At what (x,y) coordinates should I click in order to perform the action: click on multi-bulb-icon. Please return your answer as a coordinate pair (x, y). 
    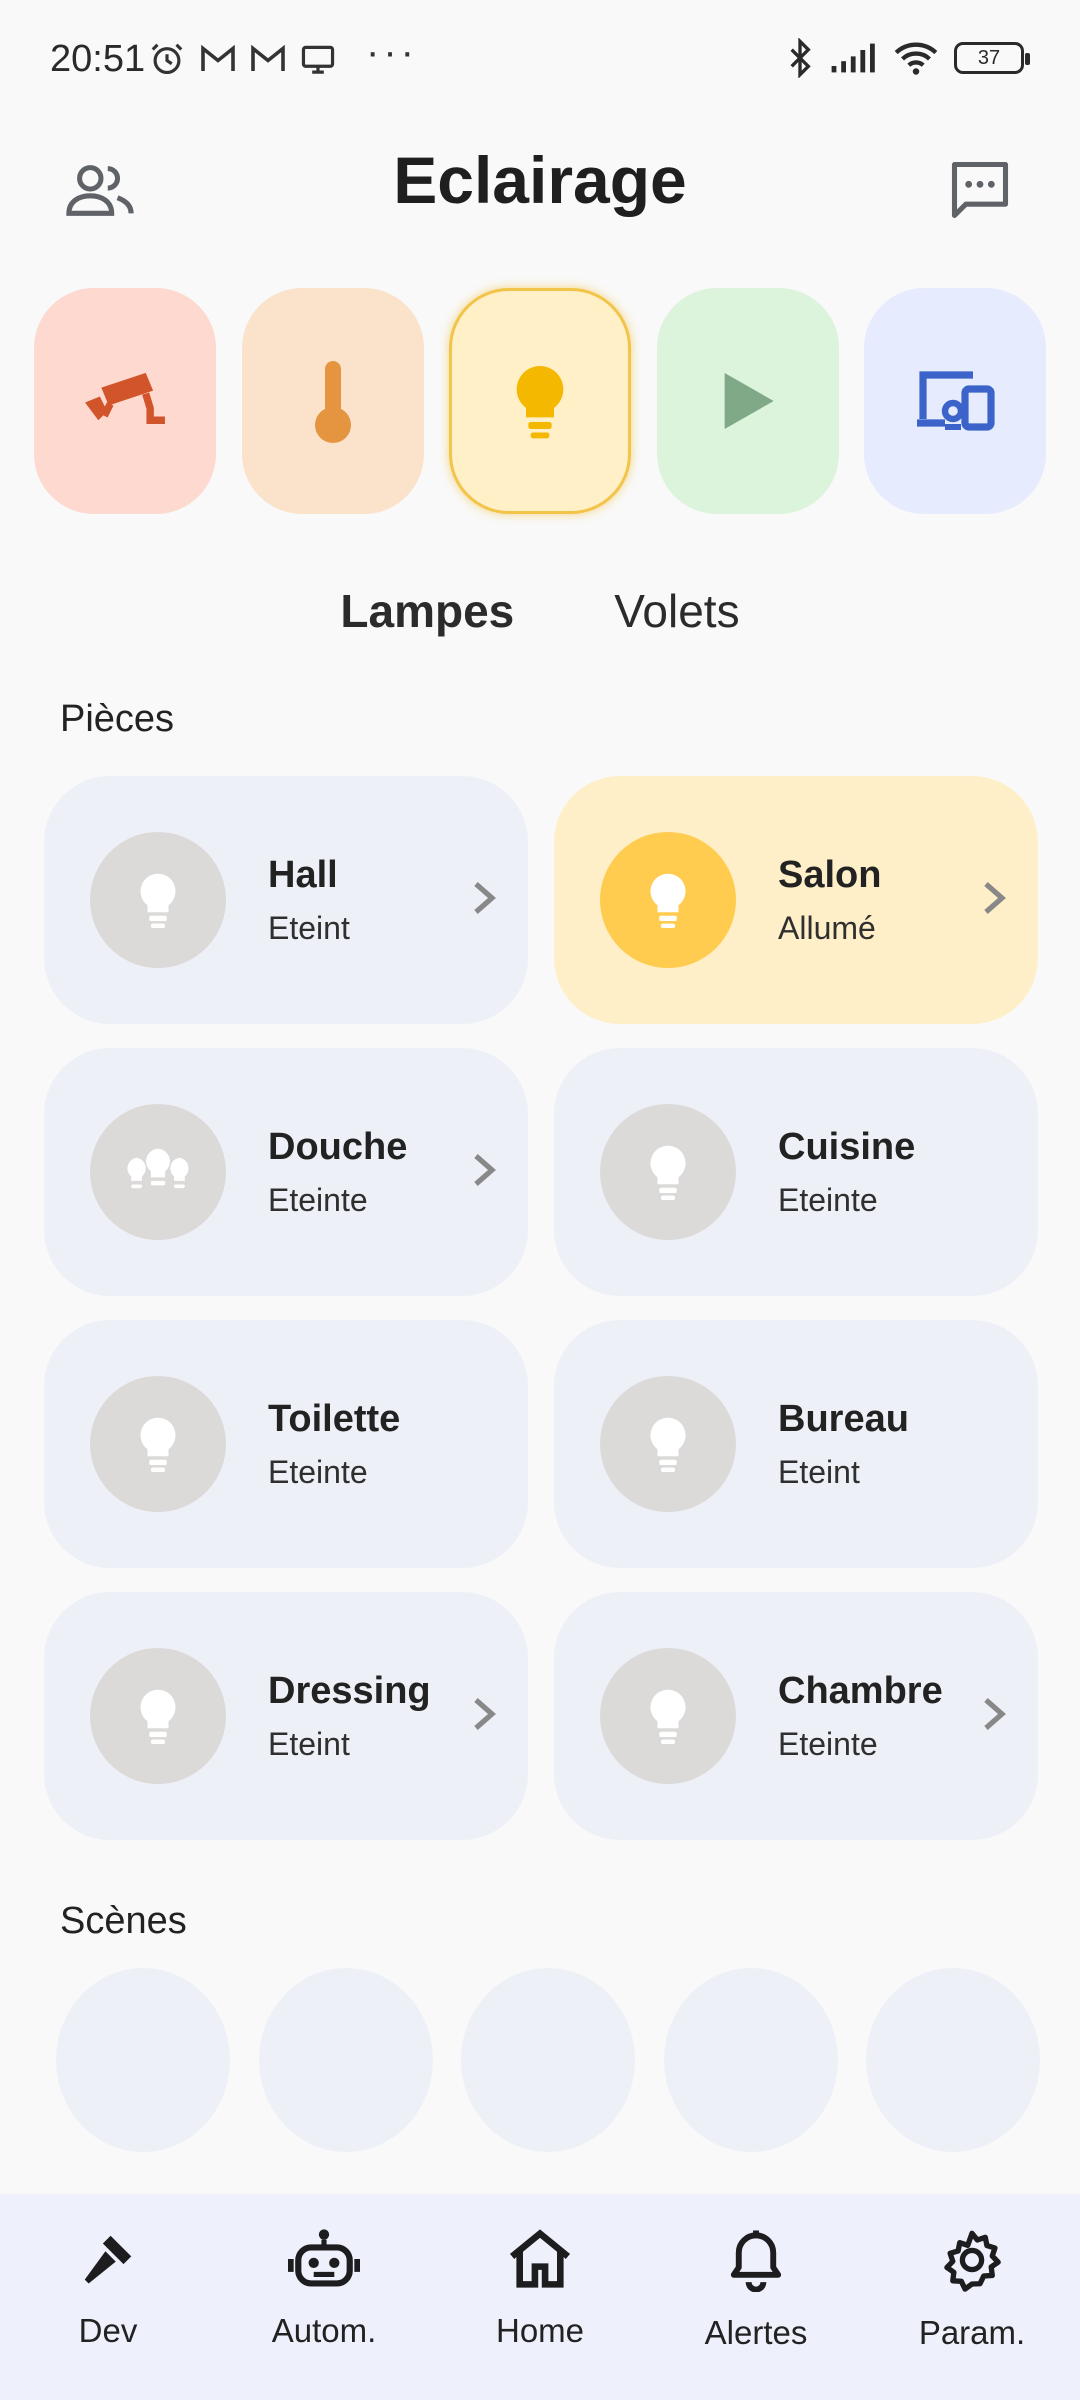
    Looking at the image, I should click on (158, 1168).